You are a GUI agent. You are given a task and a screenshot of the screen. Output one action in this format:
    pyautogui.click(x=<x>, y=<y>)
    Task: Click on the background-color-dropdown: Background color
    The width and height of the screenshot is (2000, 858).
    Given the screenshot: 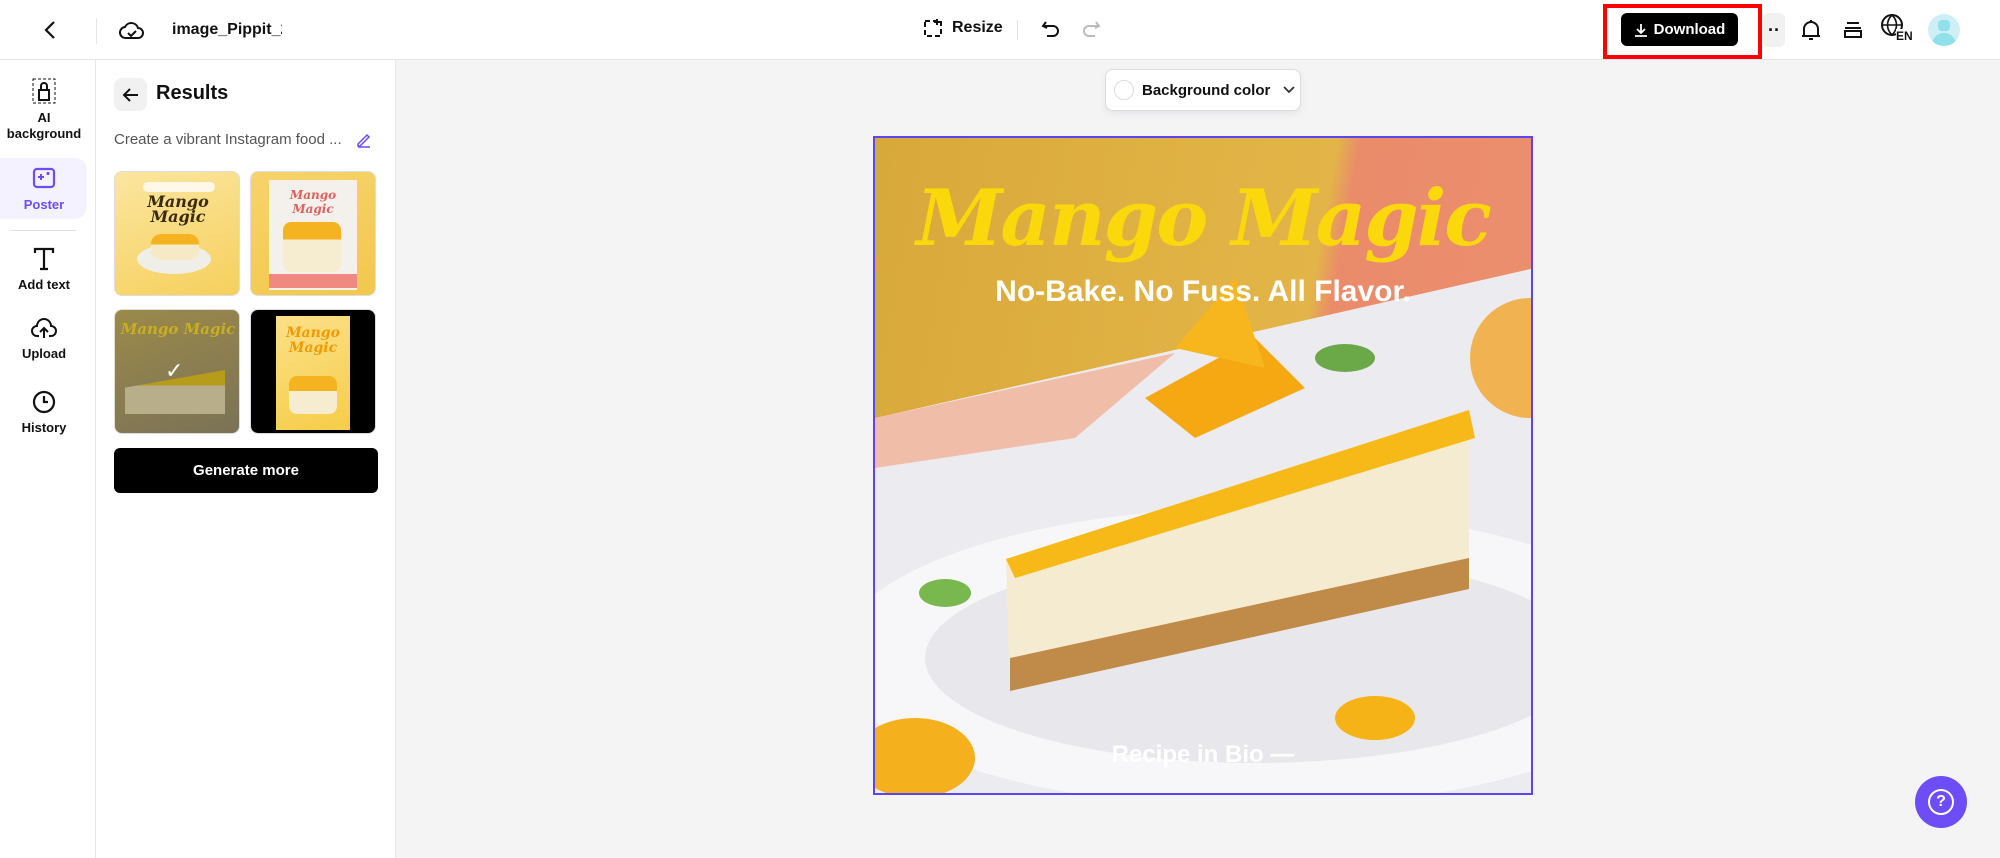 What is the action you would take?
    pyautogui.click(x=1203, y=90)
    